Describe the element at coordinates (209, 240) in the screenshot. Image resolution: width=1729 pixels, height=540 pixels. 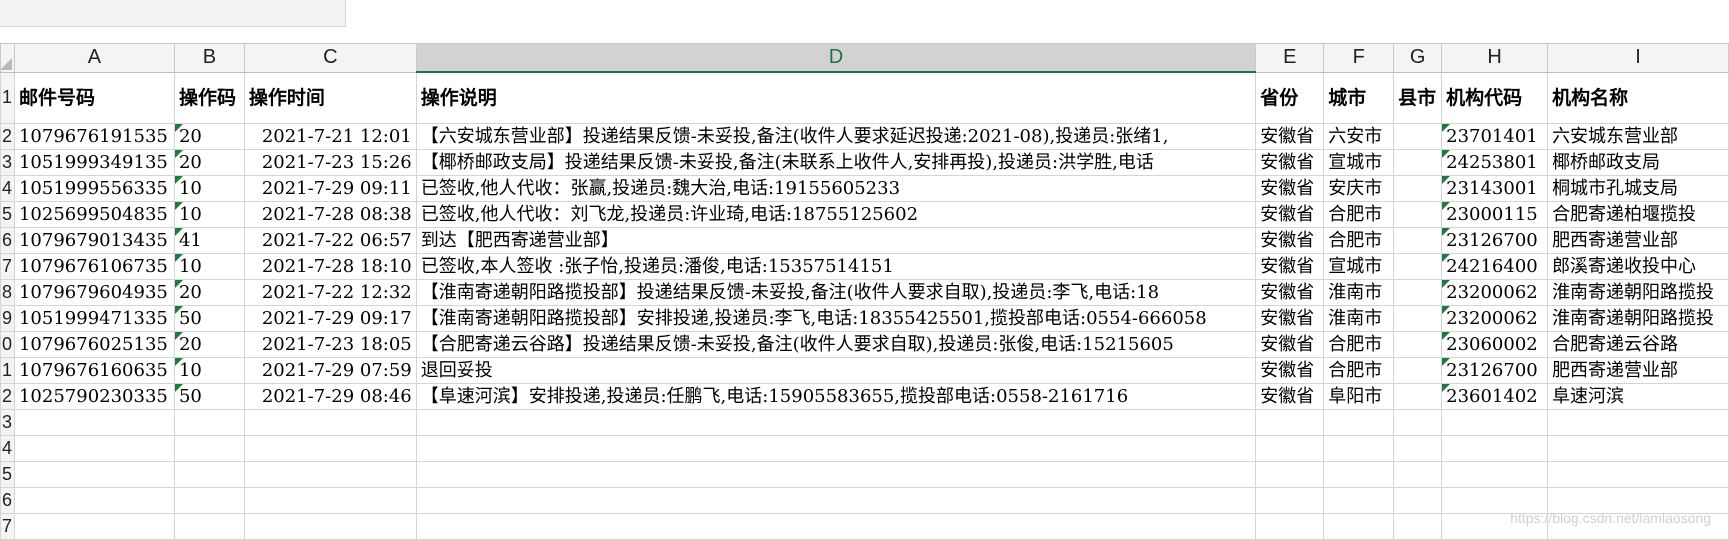
I see `cell: 41` at that location.